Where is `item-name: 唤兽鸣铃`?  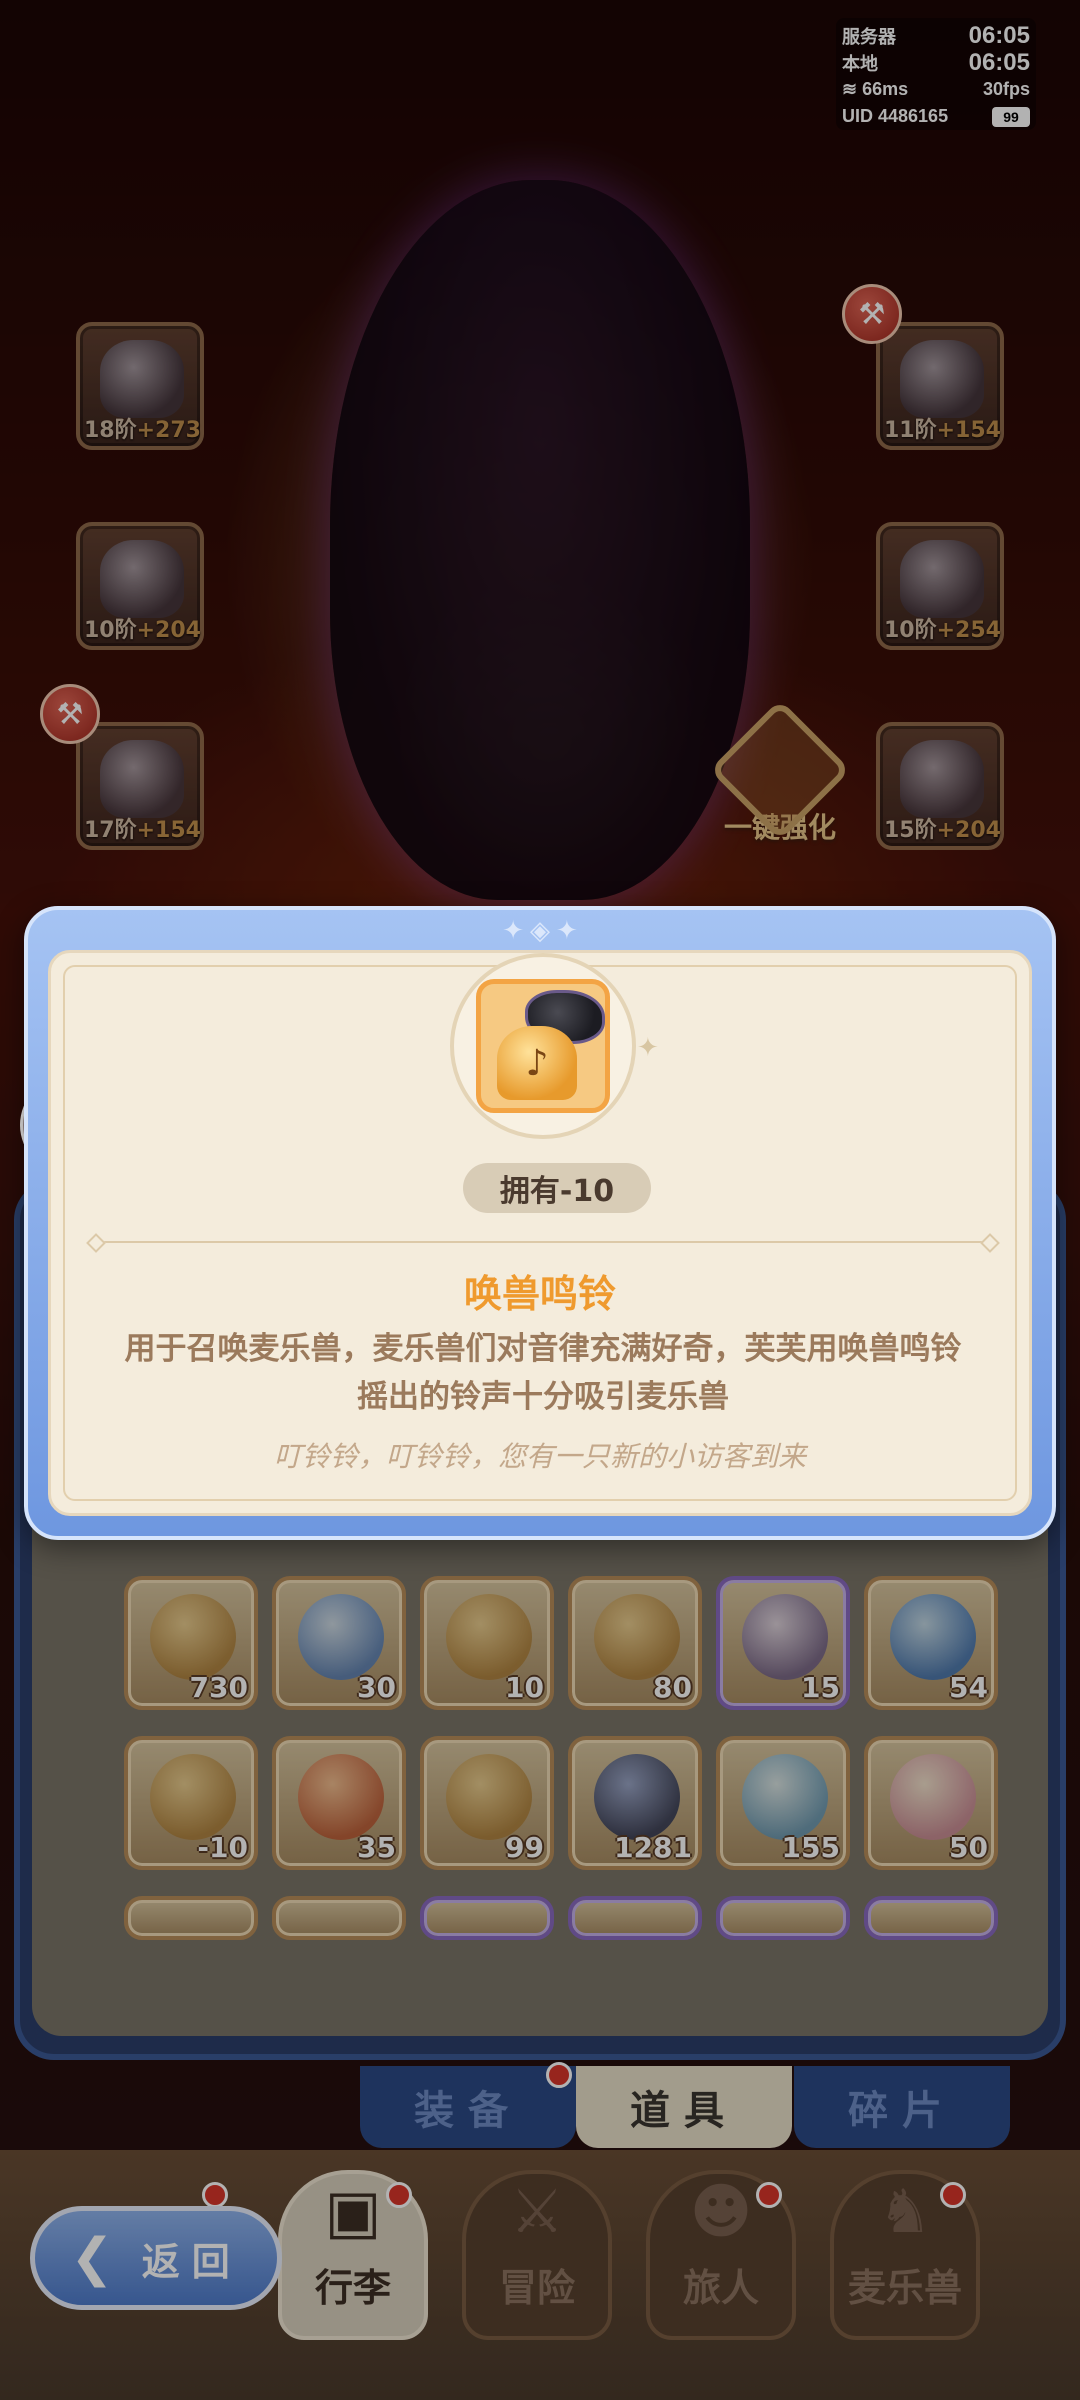
item-name: 唤兽鸣铃 is located at coordinates (539, 1294).